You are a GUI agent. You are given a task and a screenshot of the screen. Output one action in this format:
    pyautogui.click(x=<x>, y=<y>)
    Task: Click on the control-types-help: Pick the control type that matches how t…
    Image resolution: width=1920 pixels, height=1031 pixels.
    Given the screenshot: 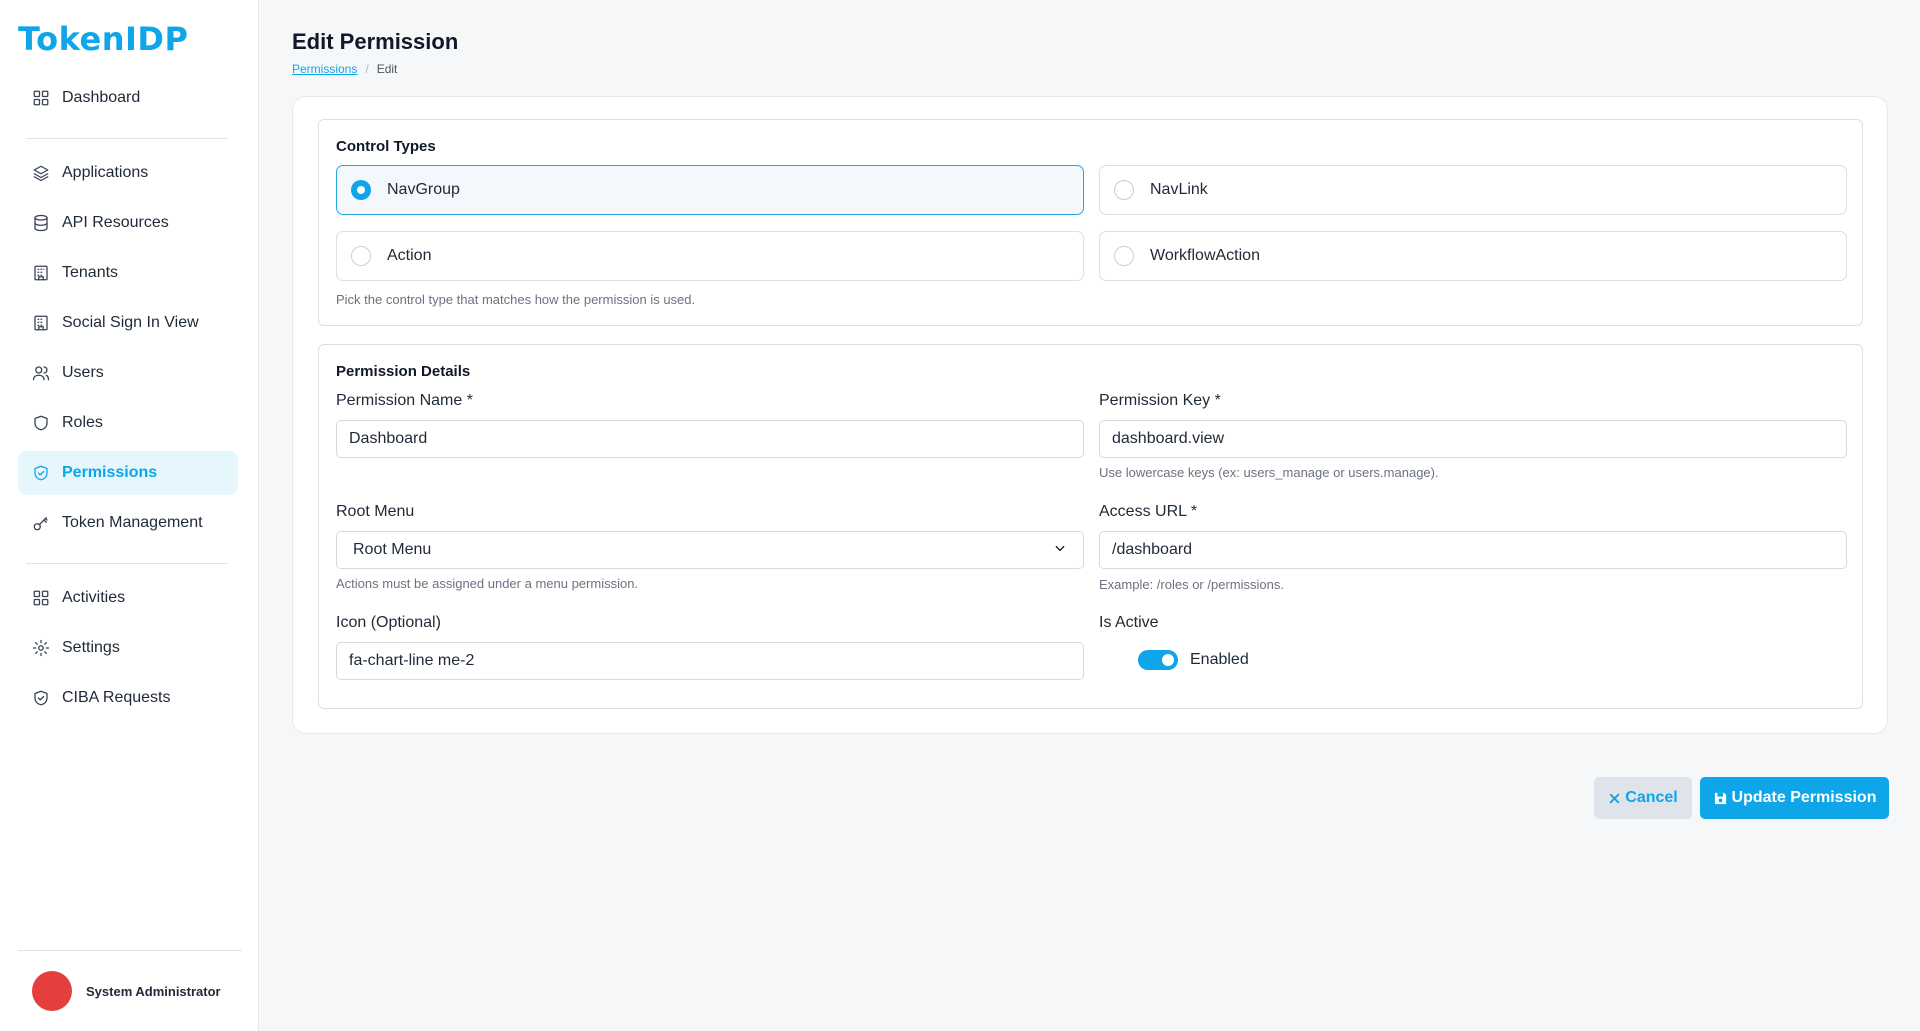 What is the action you would take?
    pyautogui.click(x=516, y=299)
    